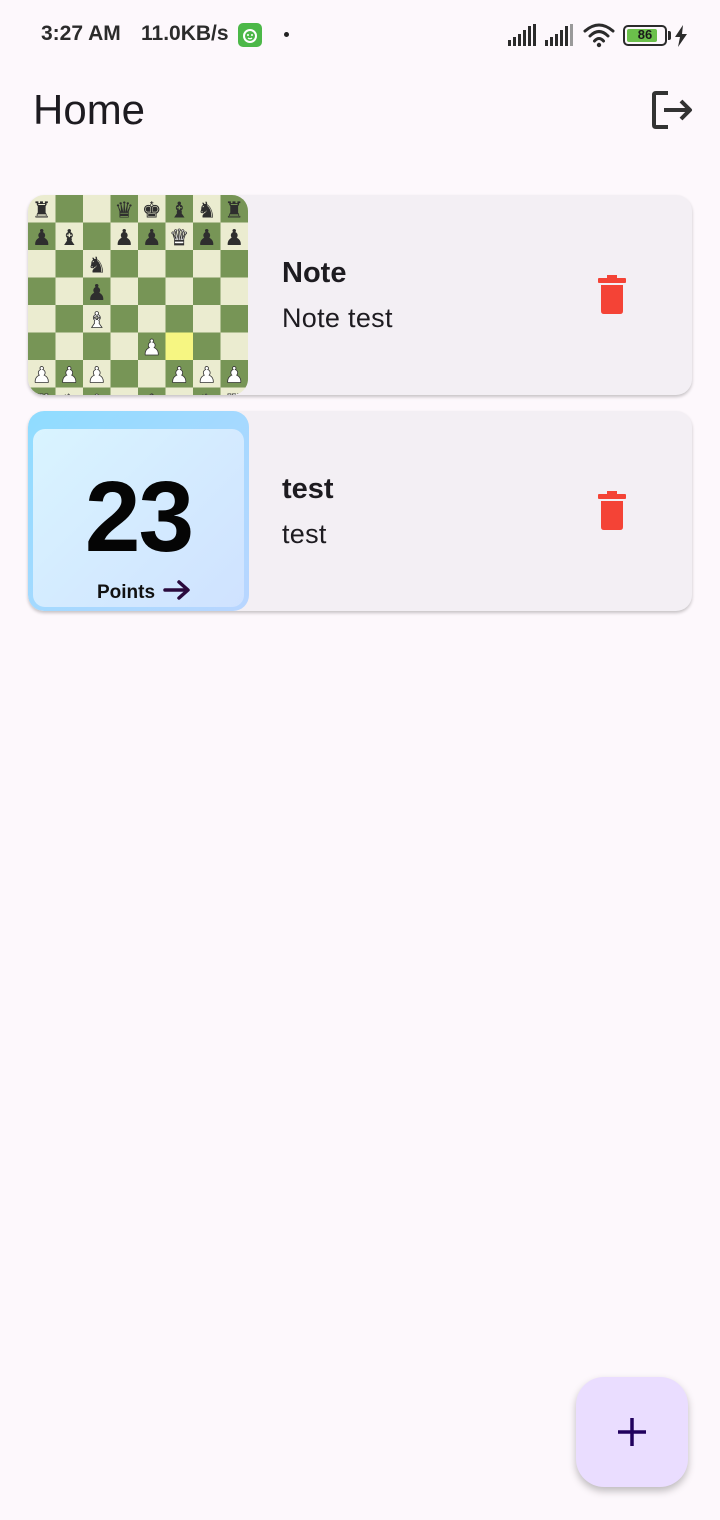 This screenshot has height=1520, width=720. Describe the element at coordinates (304, 534) in the screenshot. I see `note-subtitle: test` at that location.